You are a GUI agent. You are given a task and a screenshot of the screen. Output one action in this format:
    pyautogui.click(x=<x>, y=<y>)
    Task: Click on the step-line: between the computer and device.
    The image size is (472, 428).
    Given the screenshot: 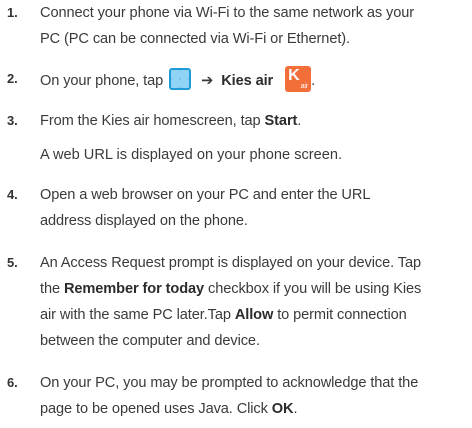 What is the action you would take?
    pyautogui.click(x=150, y=341)
    